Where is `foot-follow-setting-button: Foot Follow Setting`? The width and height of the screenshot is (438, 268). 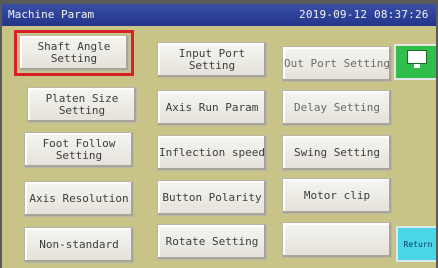 foot-follow-setting-button: Foot Follow Setting is located at coordinates (79, 150).